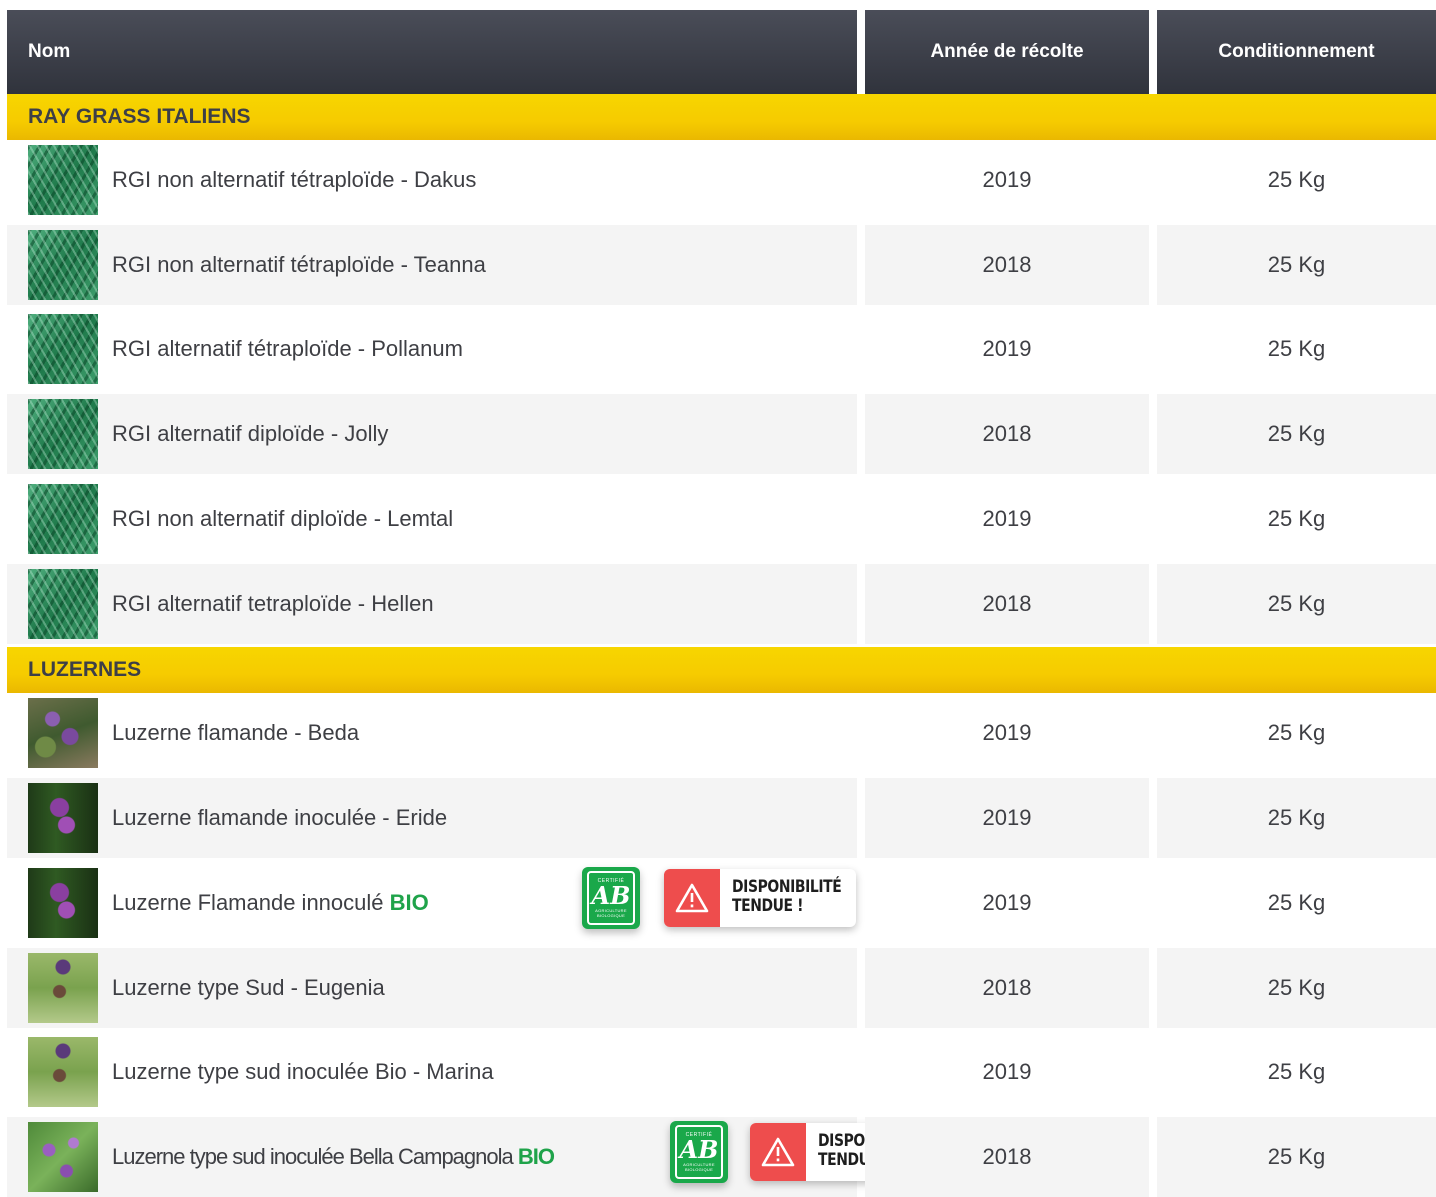  I want to click on availability-warning-badge: DISPONIBILITÉ TENDUE !, so click(760, 898).